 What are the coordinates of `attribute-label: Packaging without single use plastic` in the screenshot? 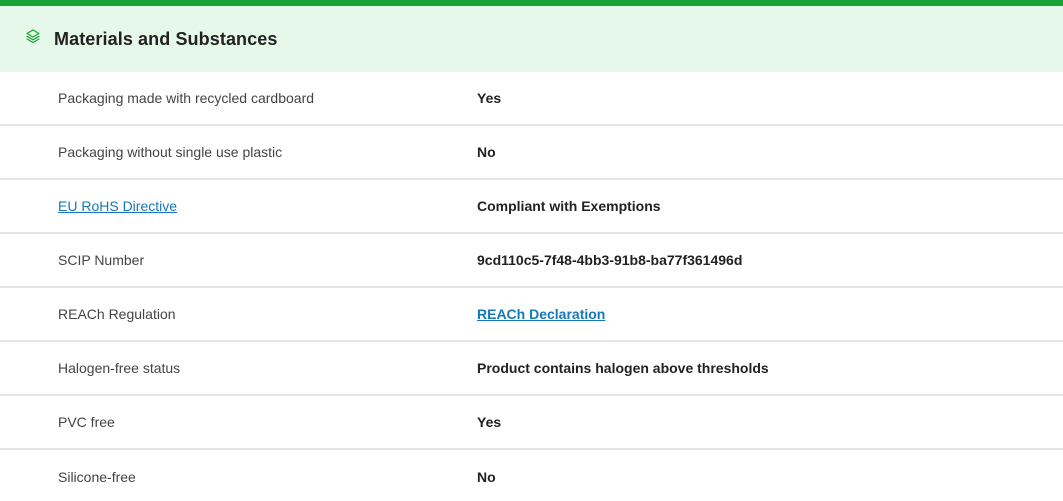 It's located at (170, 152).